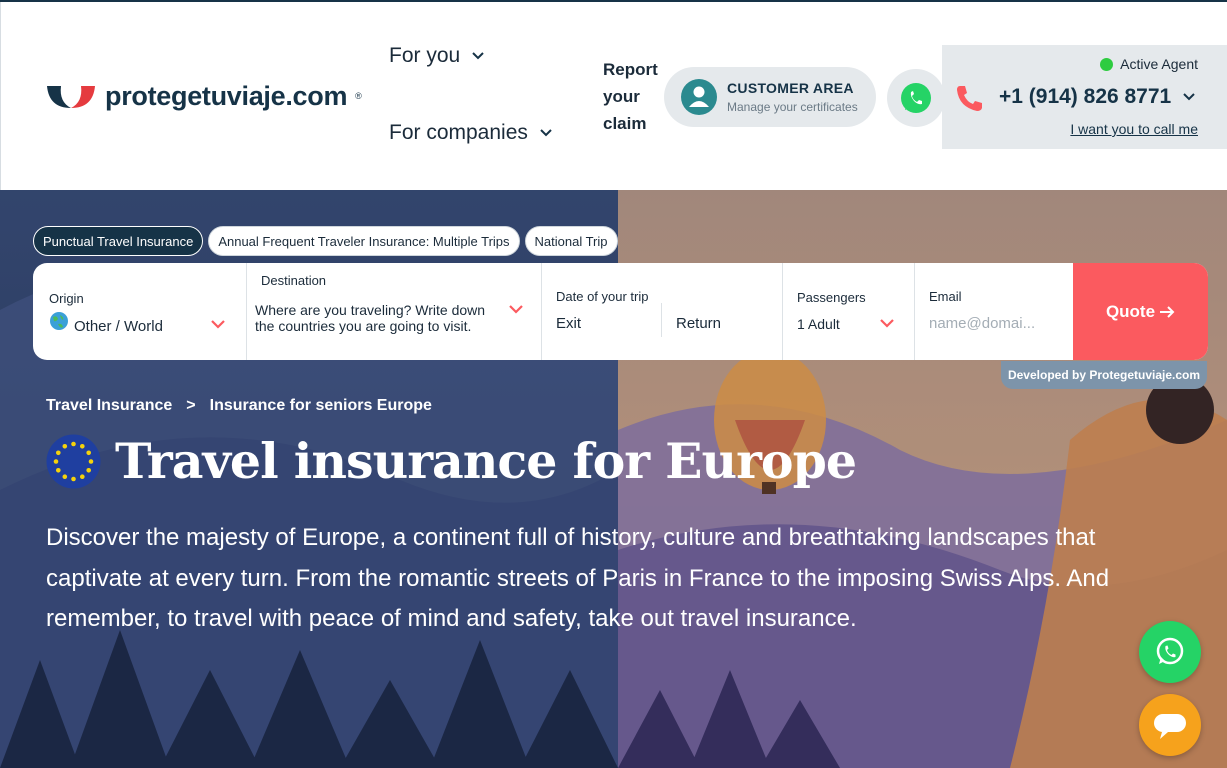  I want to click on phone-number: +1 (914) 826 8771, so click(1085, 96).